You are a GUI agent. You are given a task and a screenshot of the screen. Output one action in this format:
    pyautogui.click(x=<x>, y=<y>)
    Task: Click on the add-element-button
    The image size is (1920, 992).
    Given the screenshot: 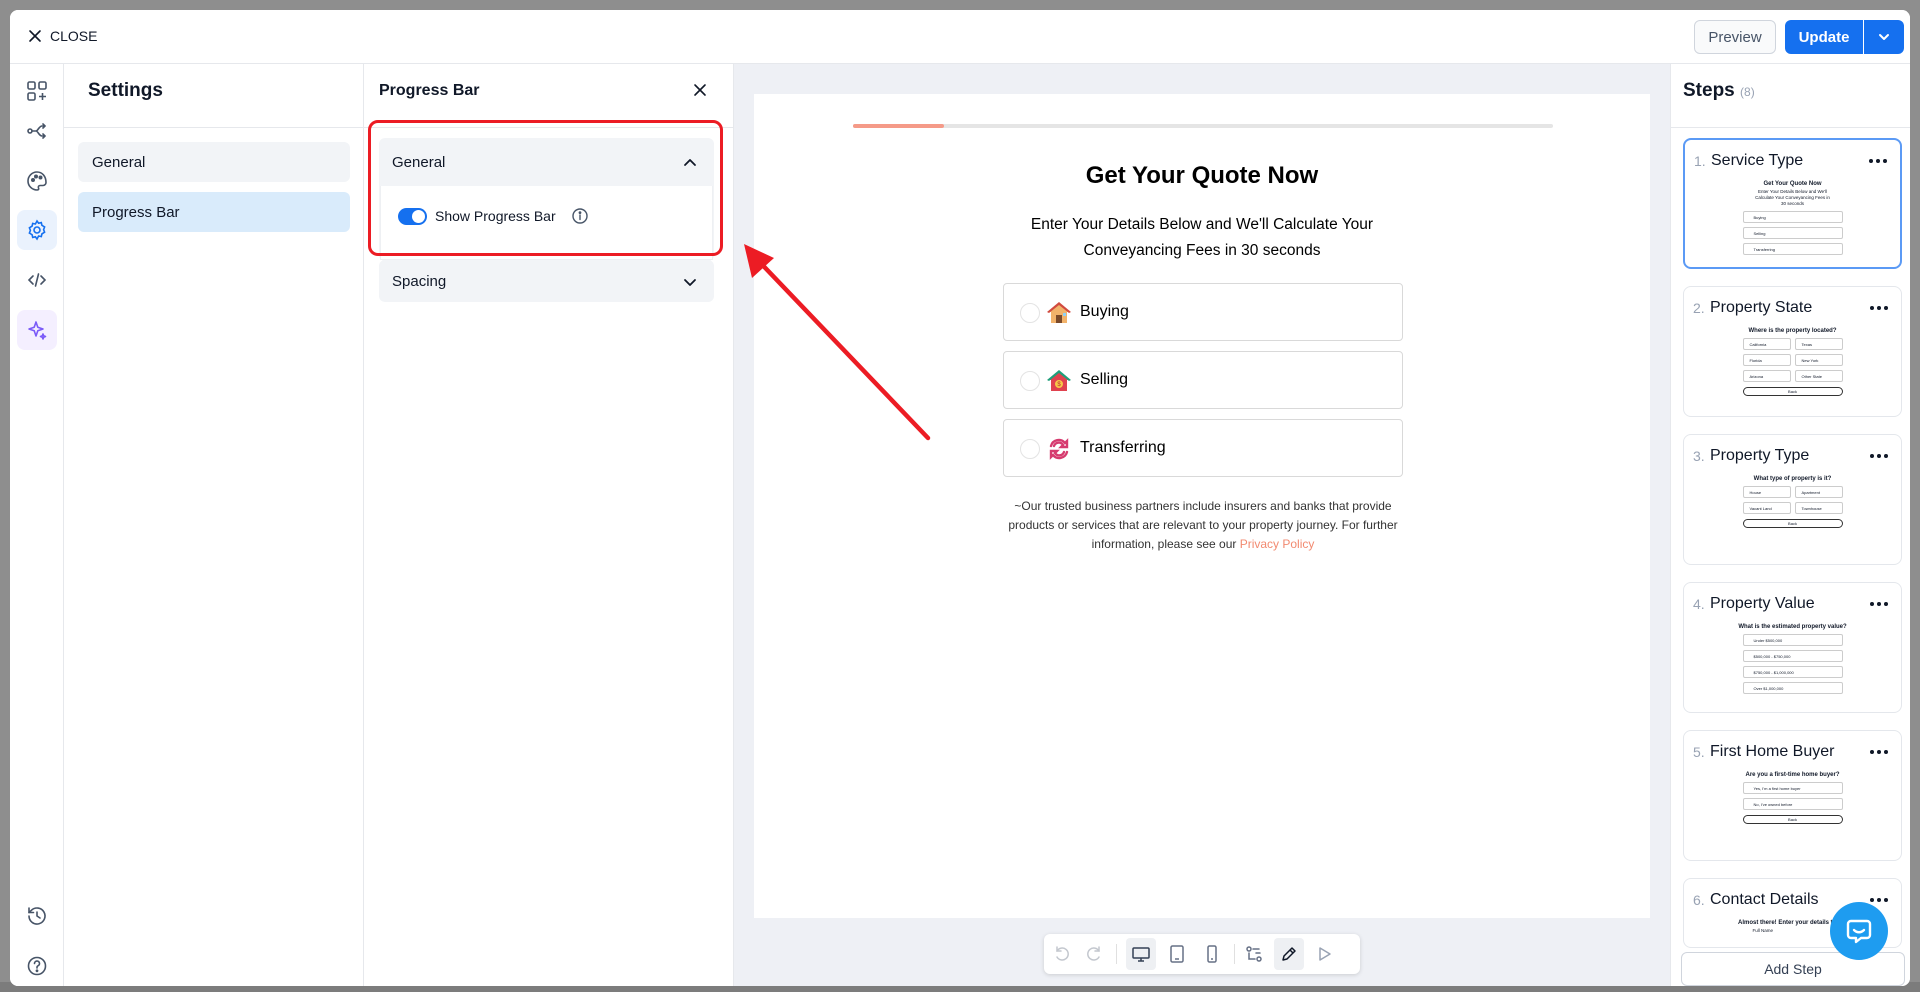 What is the action you would take?
    pyautogui.click(x=37, y=91)
    